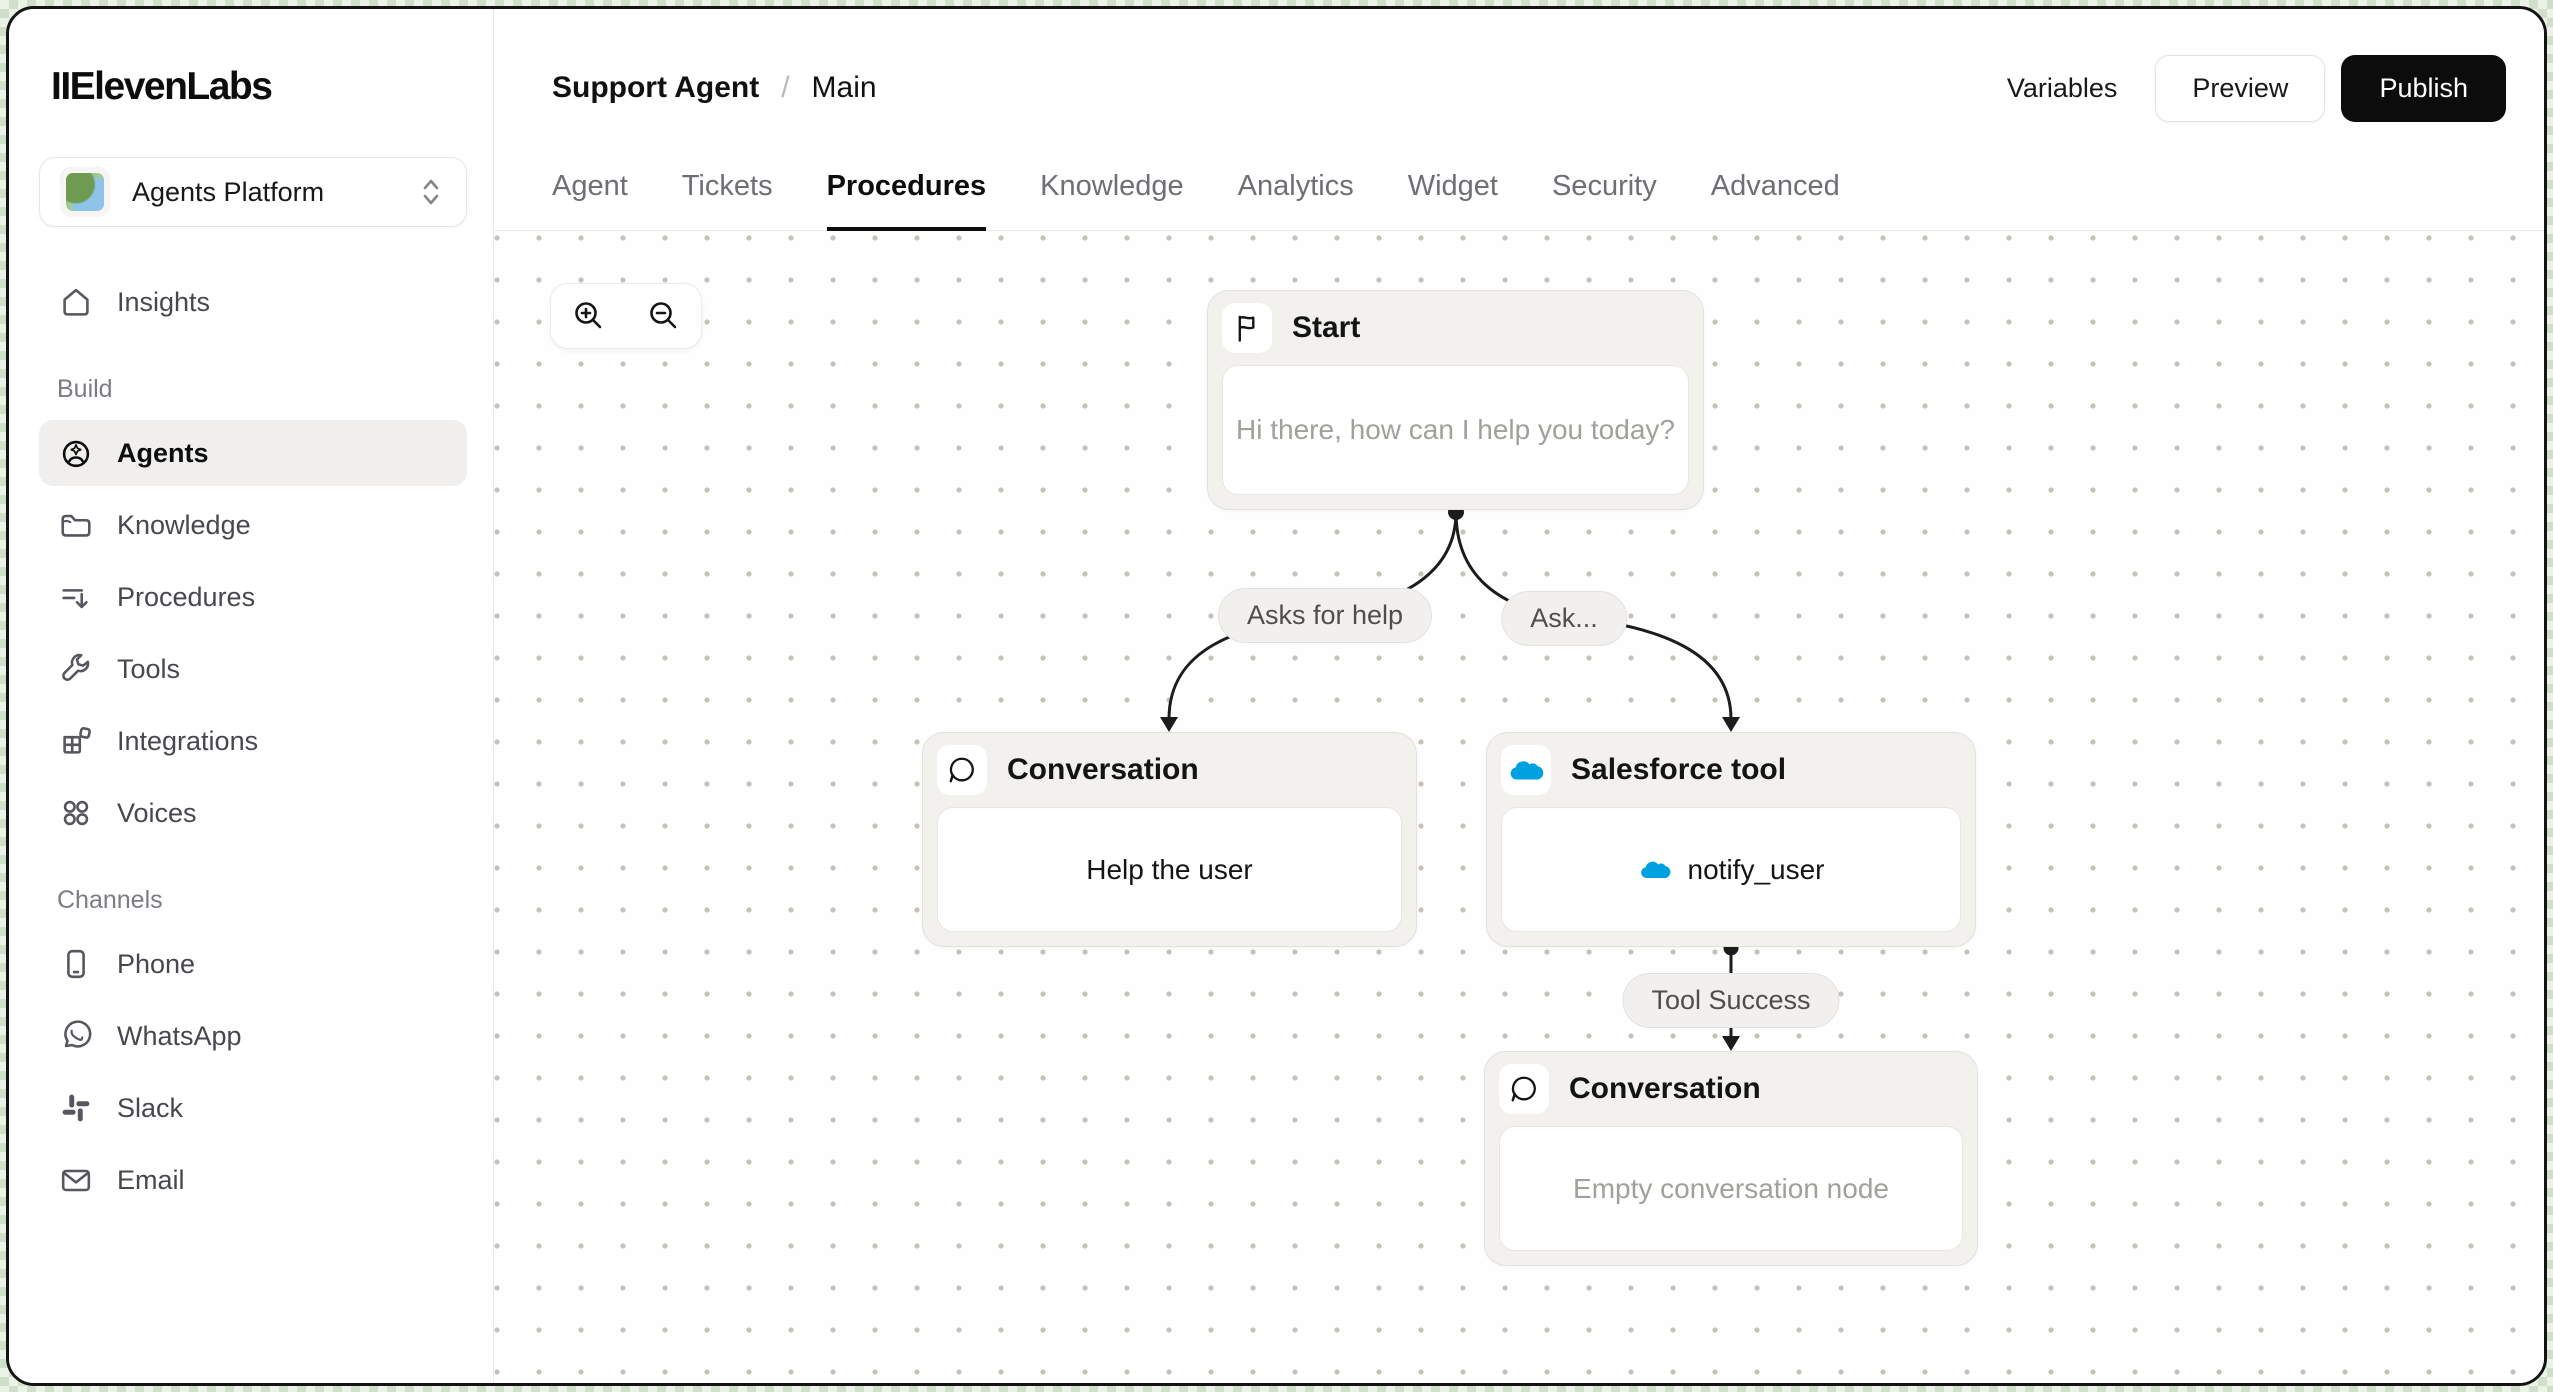  Describe the element at coordinates (85, 192) in the screenshot. I see `workspace-avatar` at that location.